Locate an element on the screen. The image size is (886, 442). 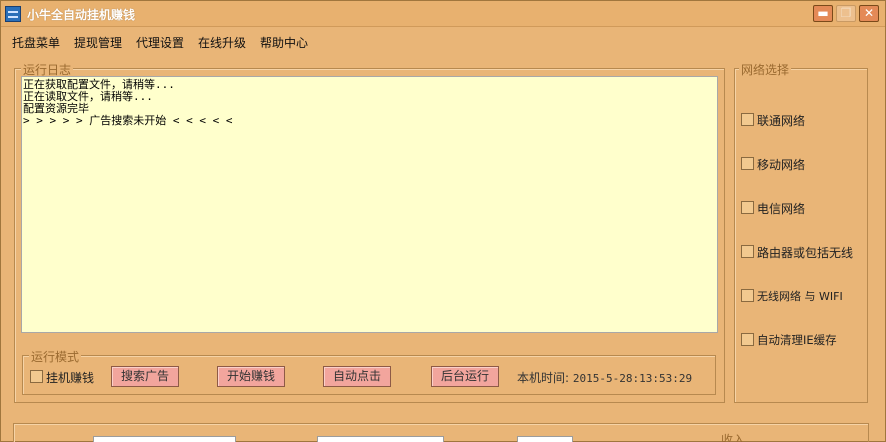
menu-bar: 托盘菜单 提现管理 代理设置 在线升级 帮助中心 is located at coordinates (443, 42).